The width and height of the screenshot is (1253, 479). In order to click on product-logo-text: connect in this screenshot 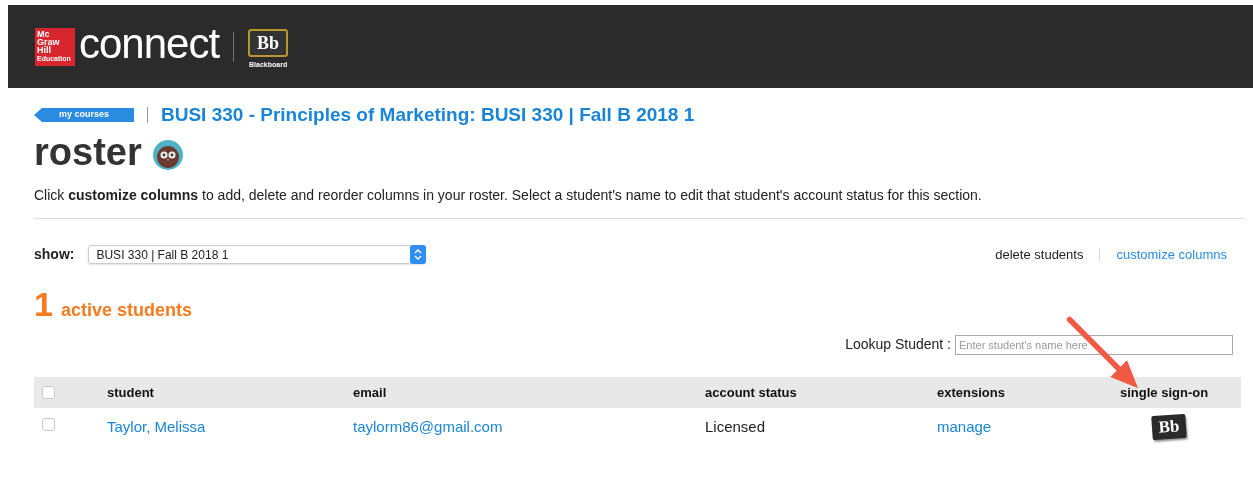, I will do `click(149, 43)`.